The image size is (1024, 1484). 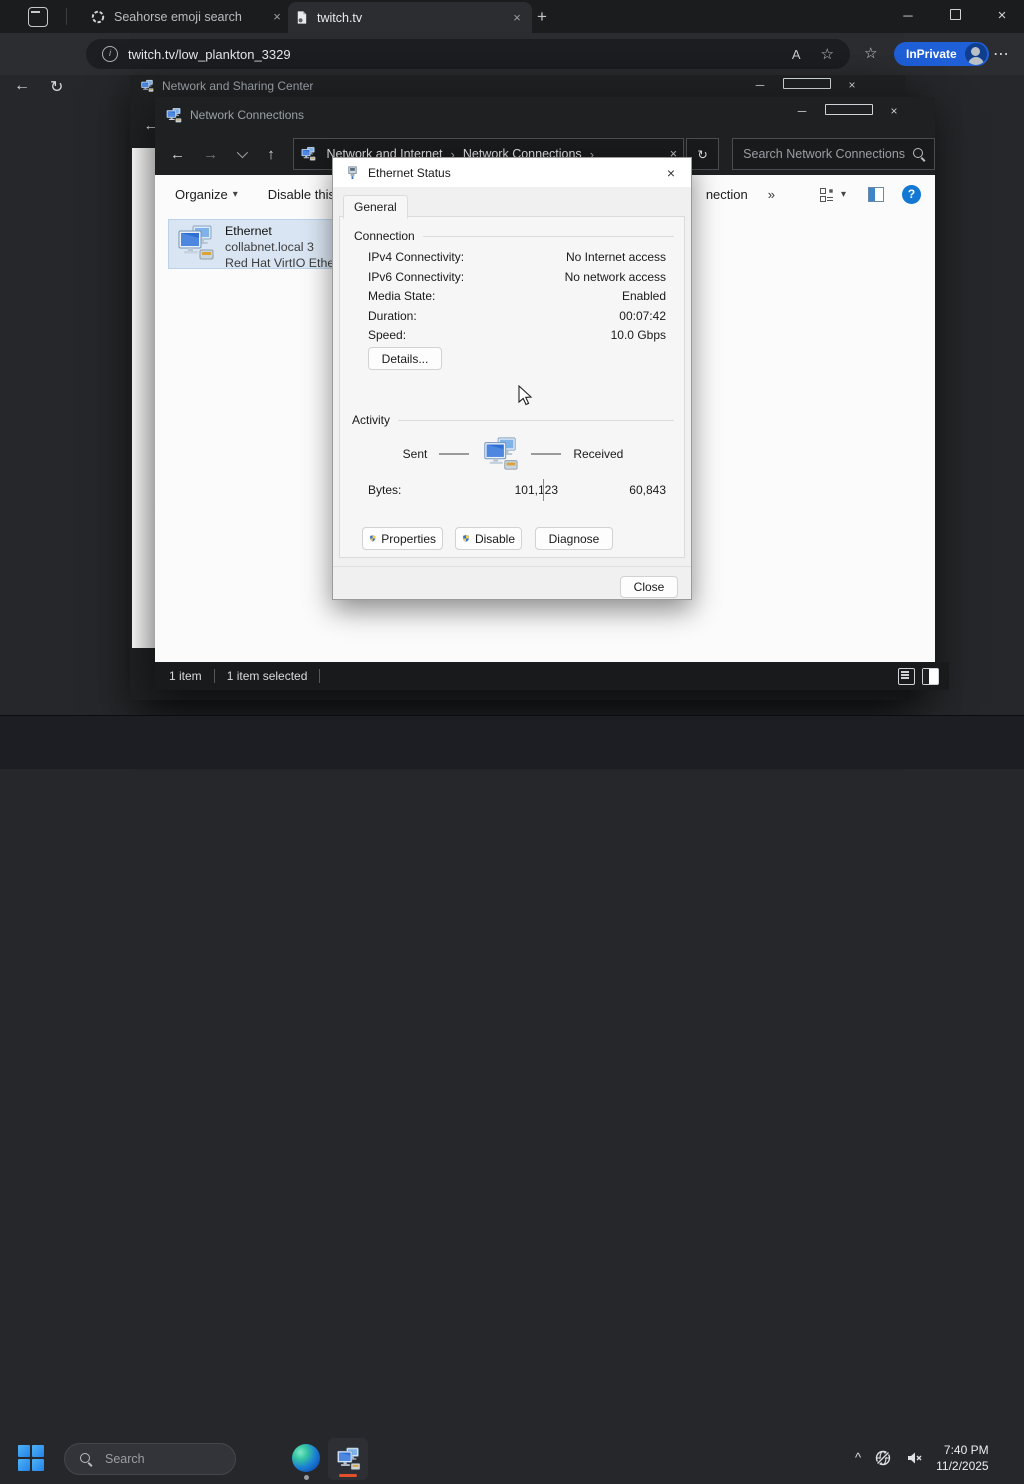 What do you see at coordinates (1002, 16) in the screenshot?
I see `browser-close-button: ×` at bounding box center [1002, 16].